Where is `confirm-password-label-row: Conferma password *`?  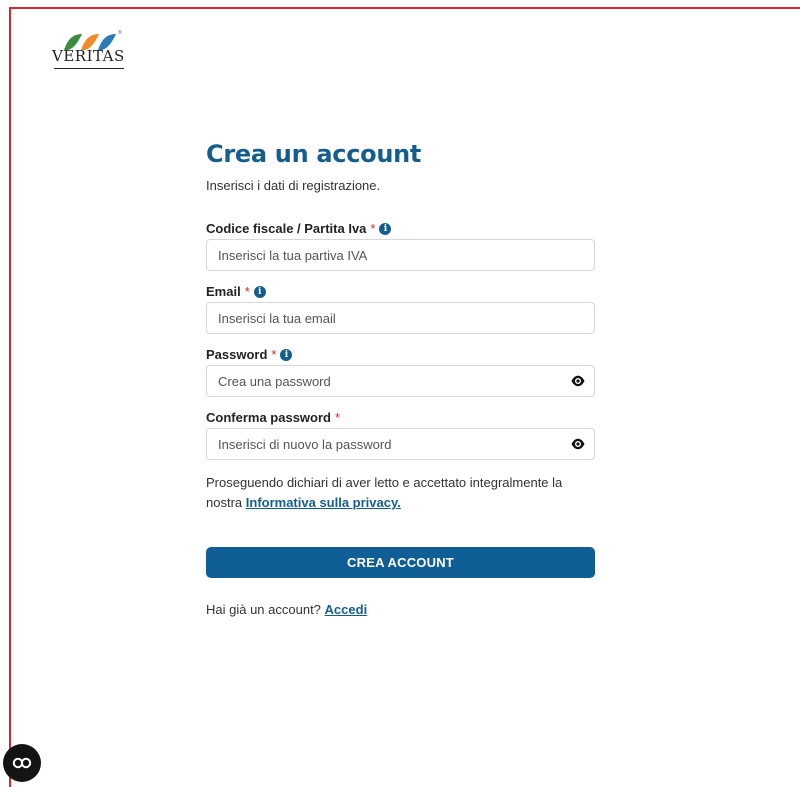
confirm-password-label-row: Conferma password * is located at coordinates (400, 417).